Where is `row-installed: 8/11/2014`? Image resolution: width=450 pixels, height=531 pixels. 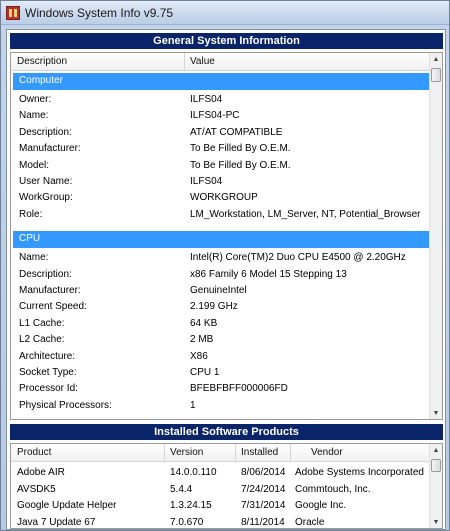 row-installed: 8/11/2014 is located at coordinates (263, 522).